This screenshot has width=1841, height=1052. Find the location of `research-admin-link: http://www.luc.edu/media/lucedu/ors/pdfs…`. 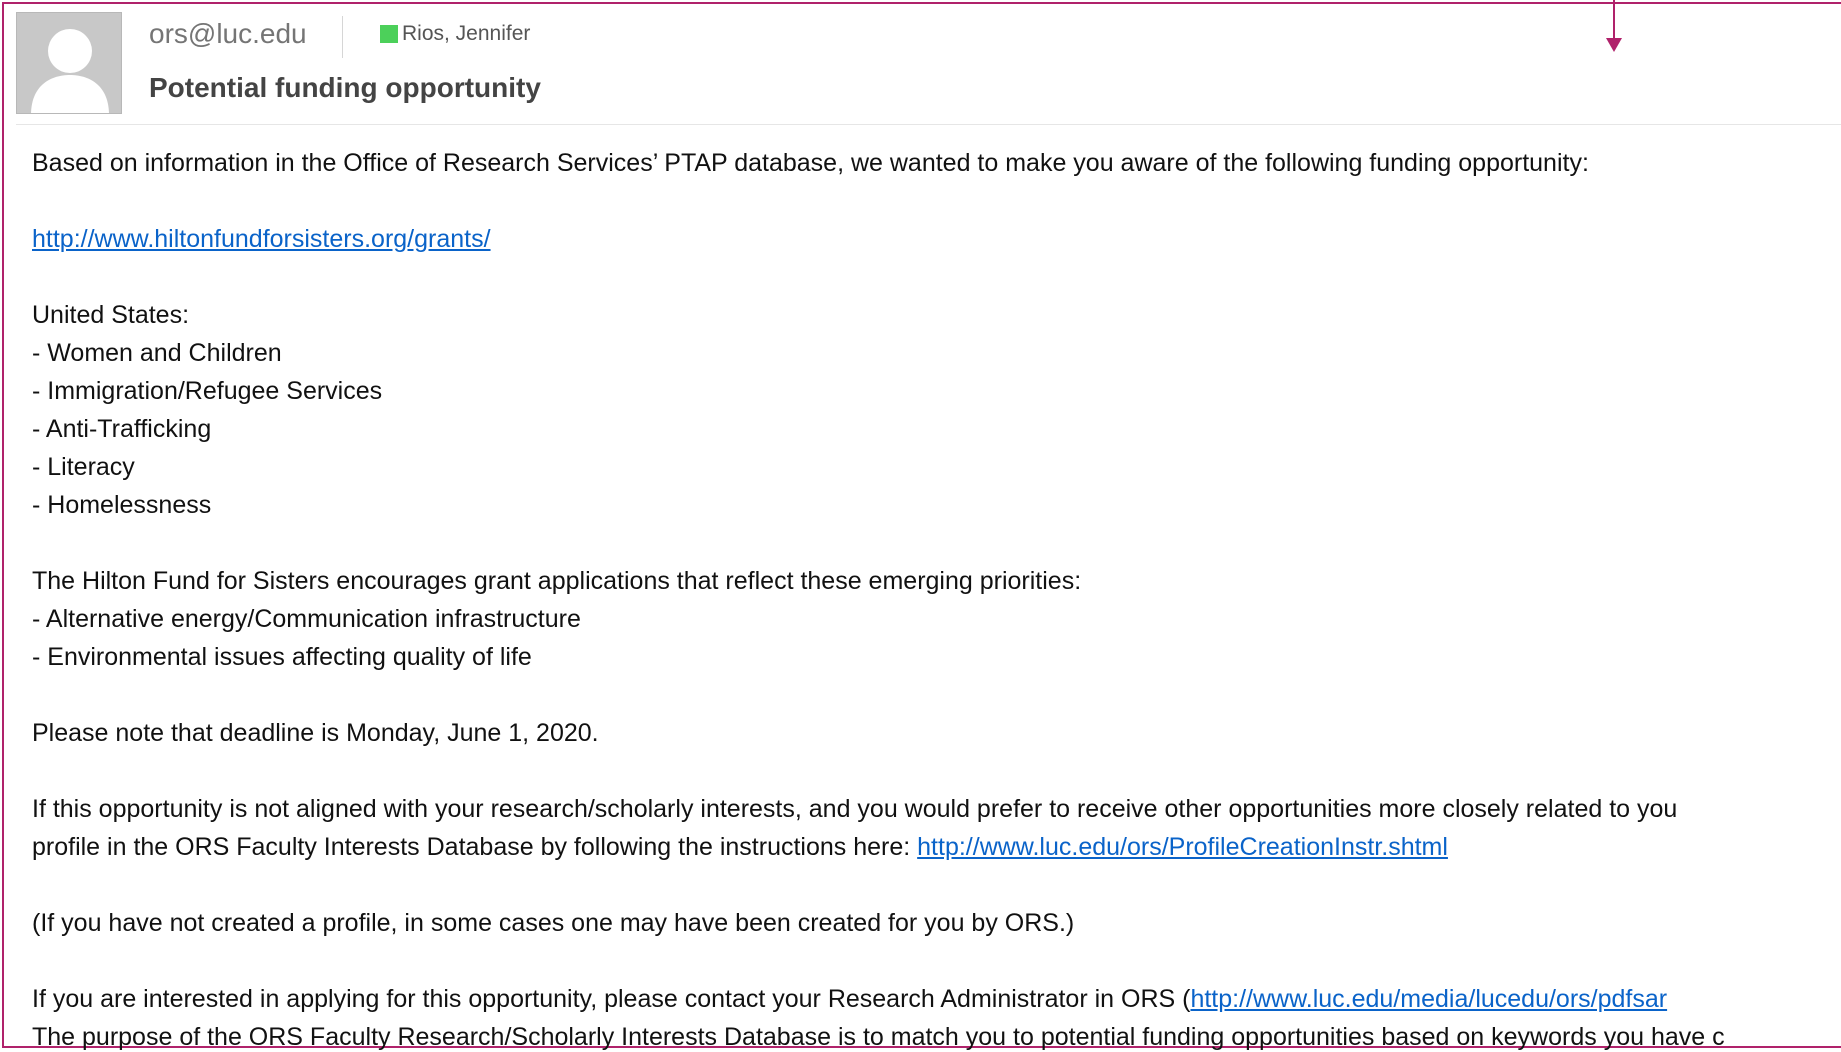

research-admin-link: http://www.luc.edu/media/lucedu/ors/pdfs… is located at coordinates (1428, 999).